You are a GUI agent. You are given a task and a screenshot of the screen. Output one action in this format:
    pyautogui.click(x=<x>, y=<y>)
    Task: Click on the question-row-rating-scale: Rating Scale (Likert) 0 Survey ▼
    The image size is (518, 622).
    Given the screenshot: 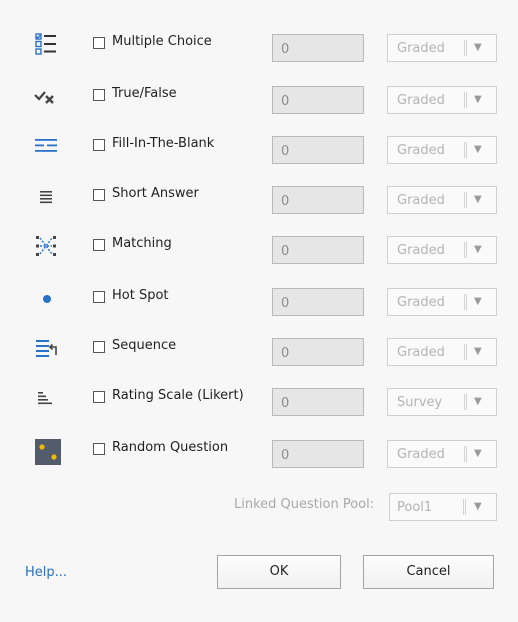 What is the action you would take?
    pyautogui.click(x=259, y=403)
    